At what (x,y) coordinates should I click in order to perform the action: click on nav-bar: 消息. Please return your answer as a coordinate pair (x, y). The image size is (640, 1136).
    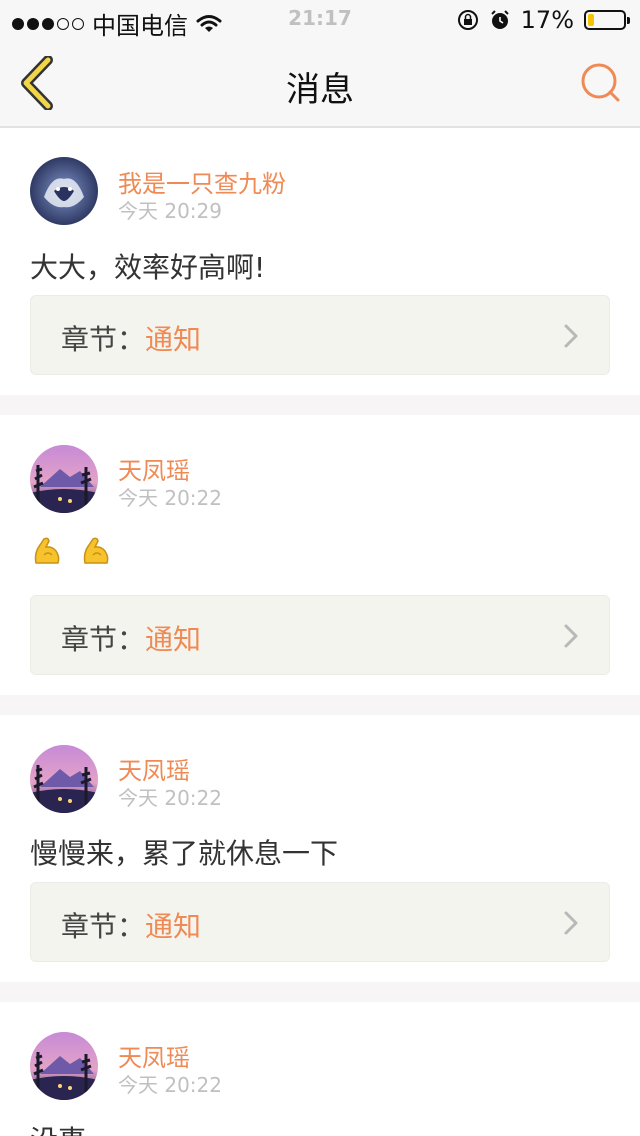
    Looking at the image, I should click on (320, 84).